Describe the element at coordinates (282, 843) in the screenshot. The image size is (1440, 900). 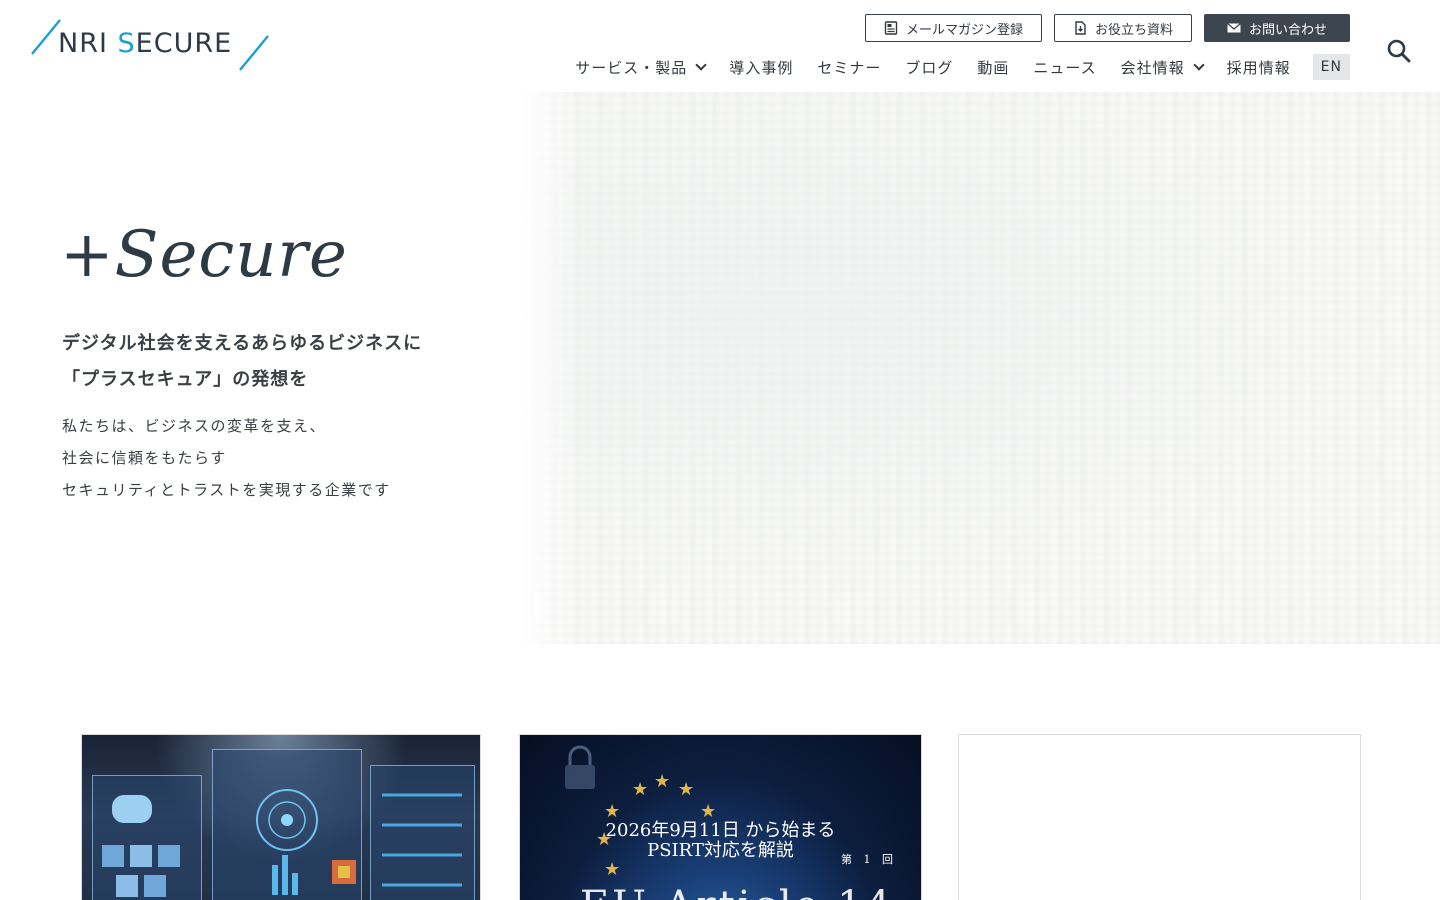
I see `dashboard-graphics` at that location.